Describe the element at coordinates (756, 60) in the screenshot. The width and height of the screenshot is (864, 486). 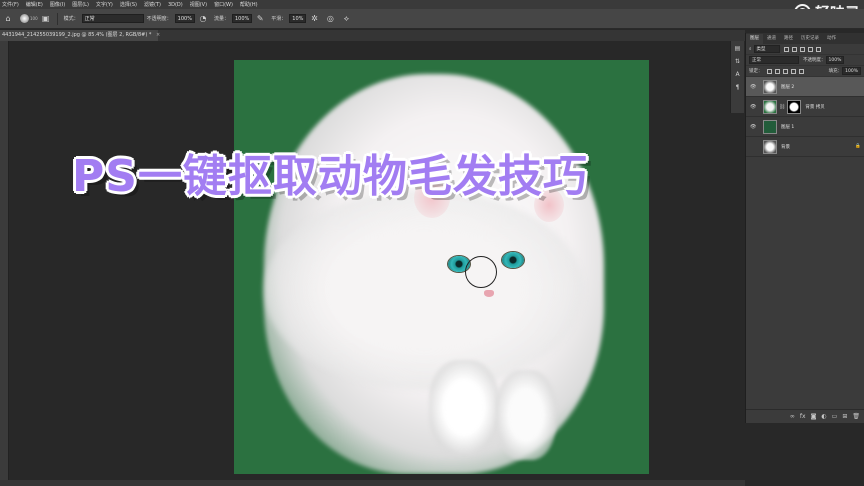
I see `blend-mode-value: 正常` at that location.